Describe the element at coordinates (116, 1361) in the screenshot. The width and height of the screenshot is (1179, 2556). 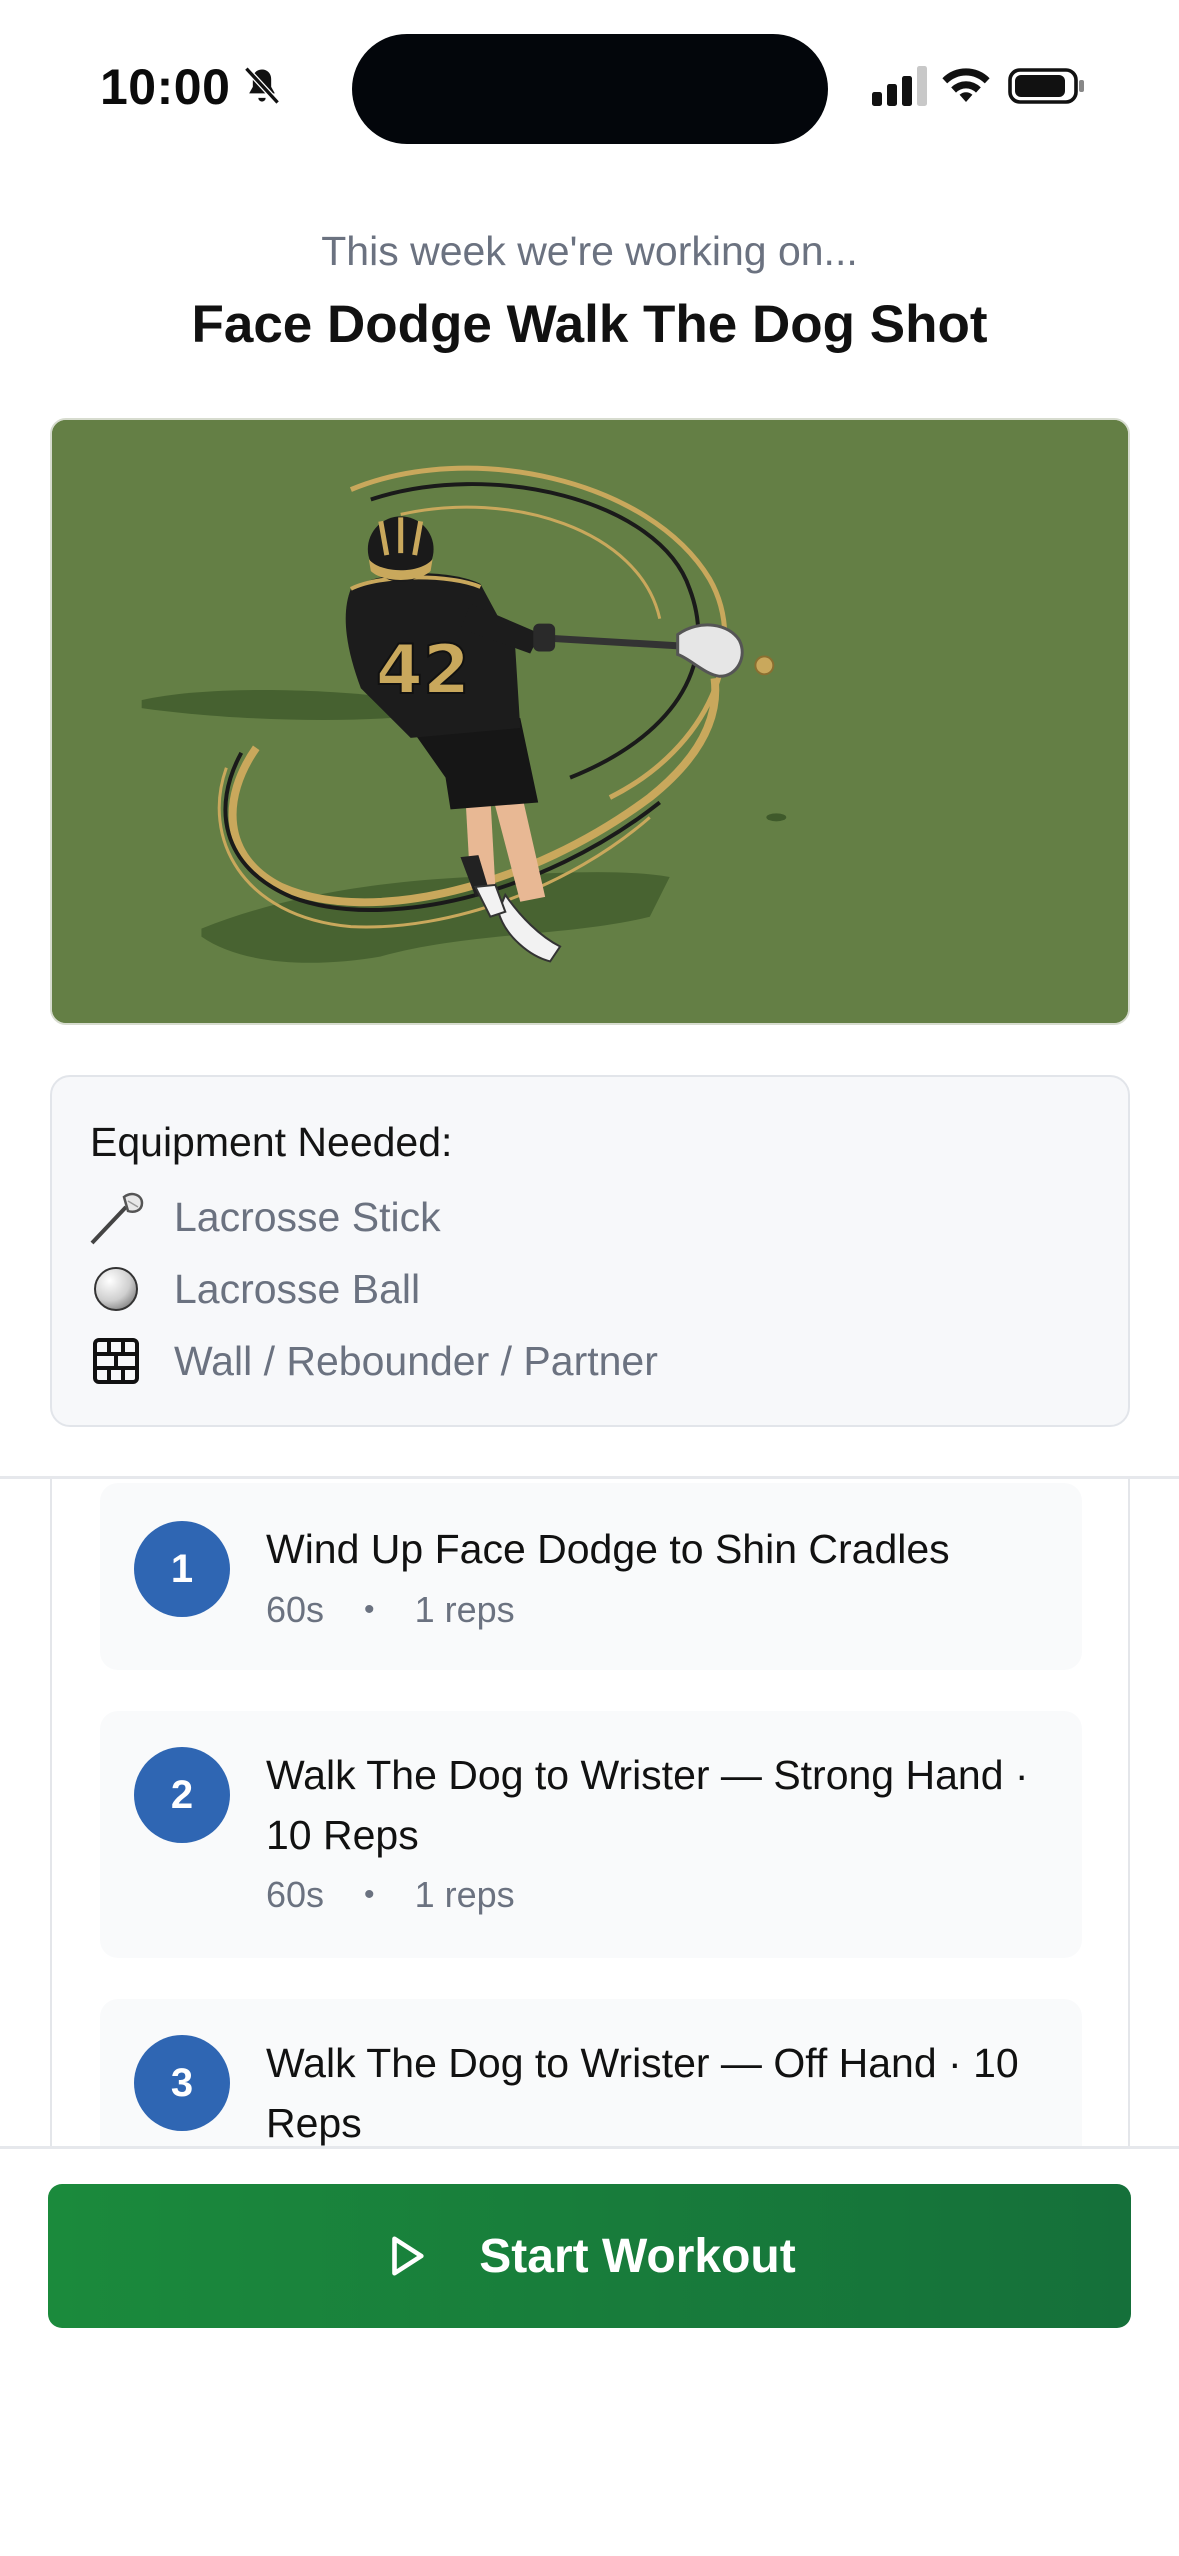
I see `wall-grid-icon` at that location.